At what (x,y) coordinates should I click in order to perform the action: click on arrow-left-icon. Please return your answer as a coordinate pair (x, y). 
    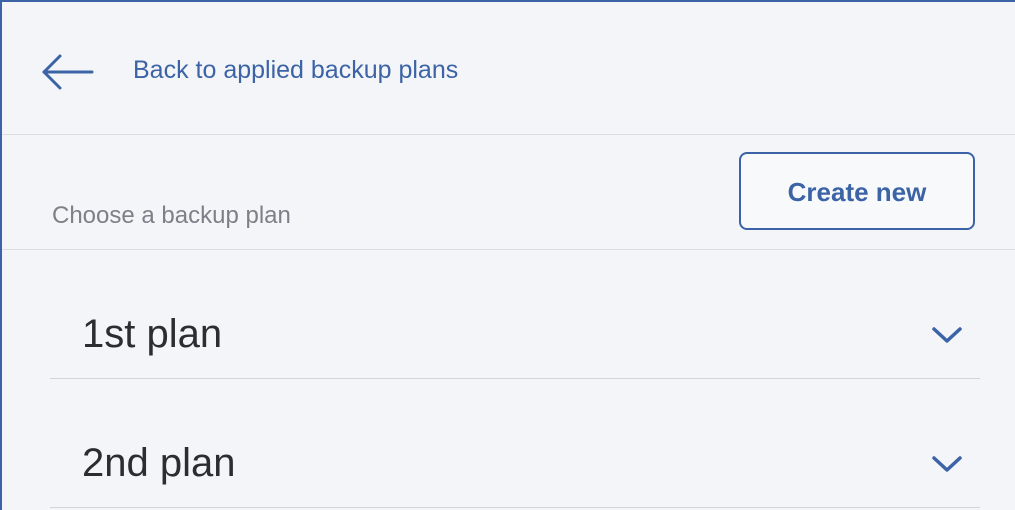
    Looking at the image, I should click on (67, 72).